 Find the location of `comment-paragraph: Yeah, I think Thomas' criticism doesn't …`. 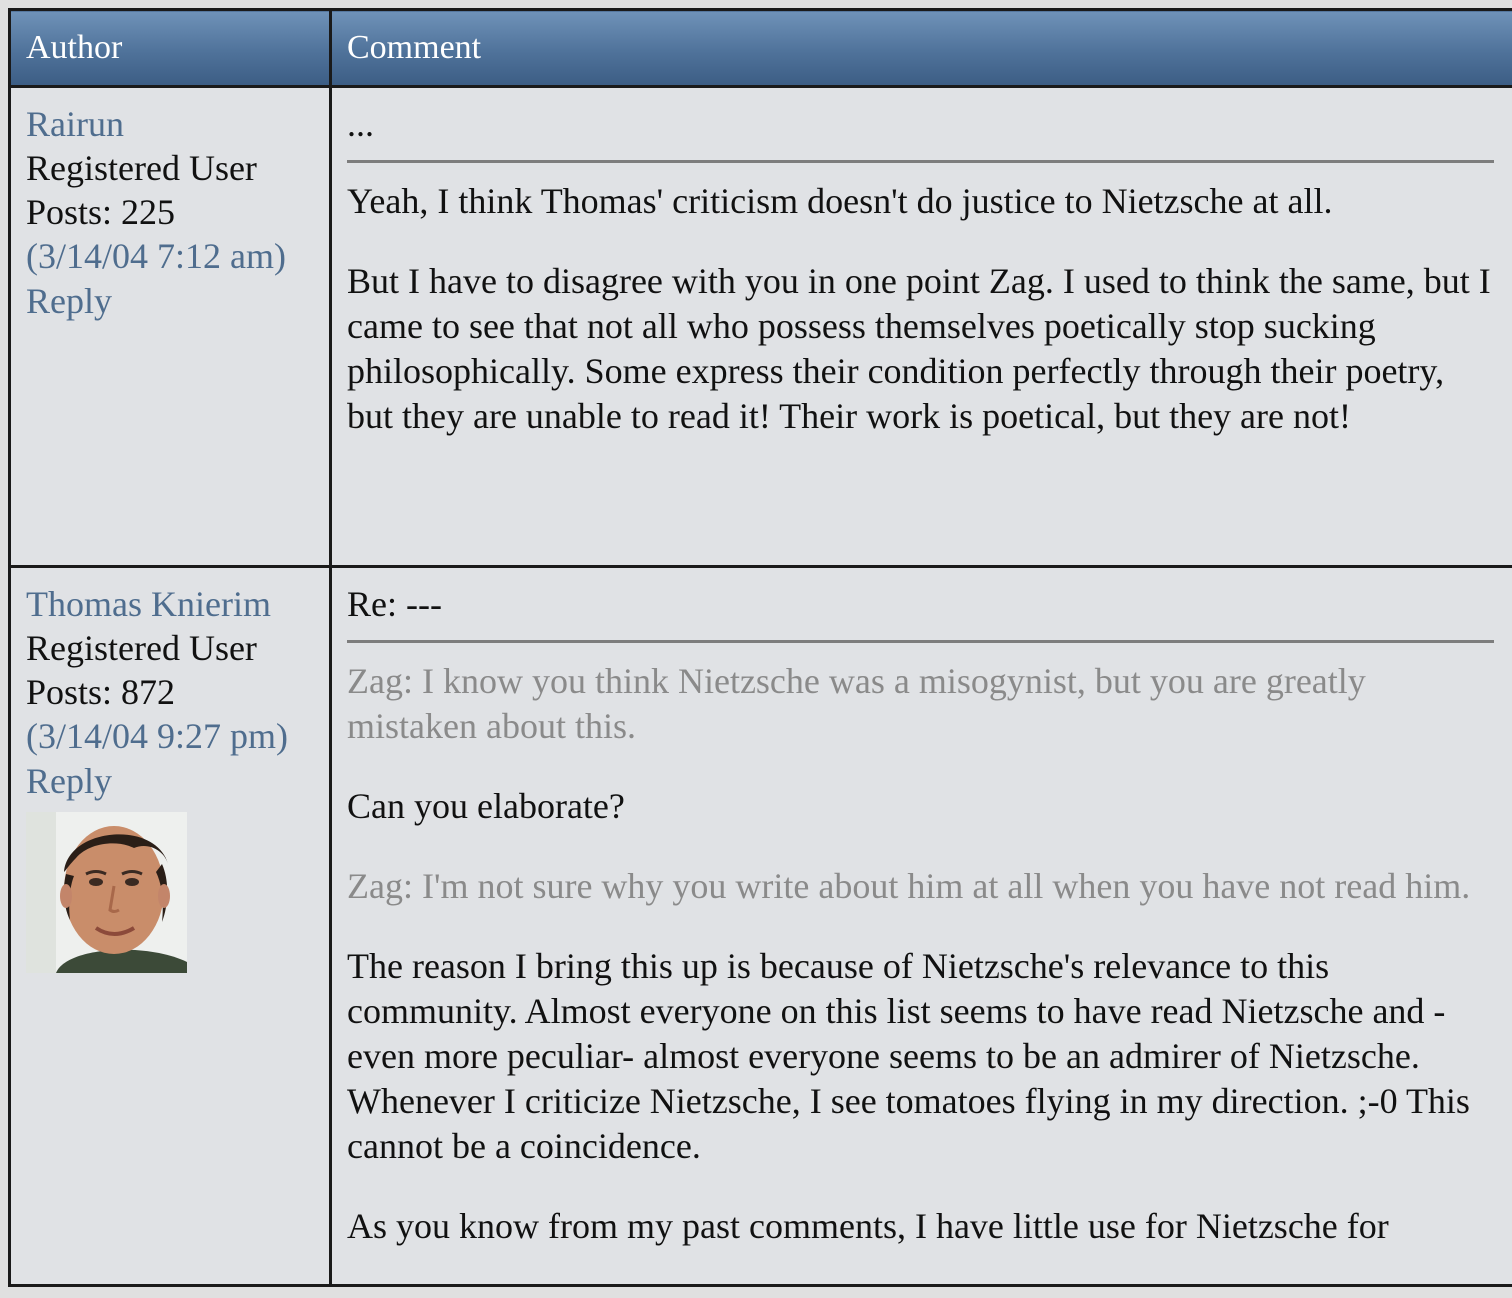

comment-paragraph: Yeah, I think Thomas' criticism doesn't … is located at coordinates (840, 201).